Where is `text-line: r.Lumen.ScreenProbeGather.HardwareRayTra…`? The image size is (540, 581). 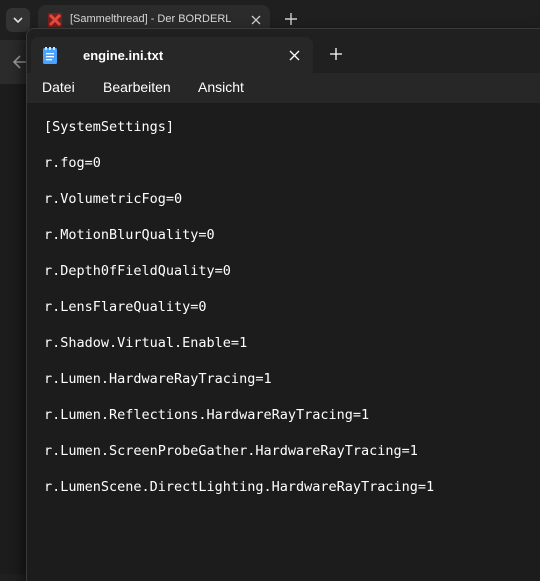
text-line: r.Lumen.ScreenProbeGather.HardwareRayTra… is located at coordinates (231, 451).